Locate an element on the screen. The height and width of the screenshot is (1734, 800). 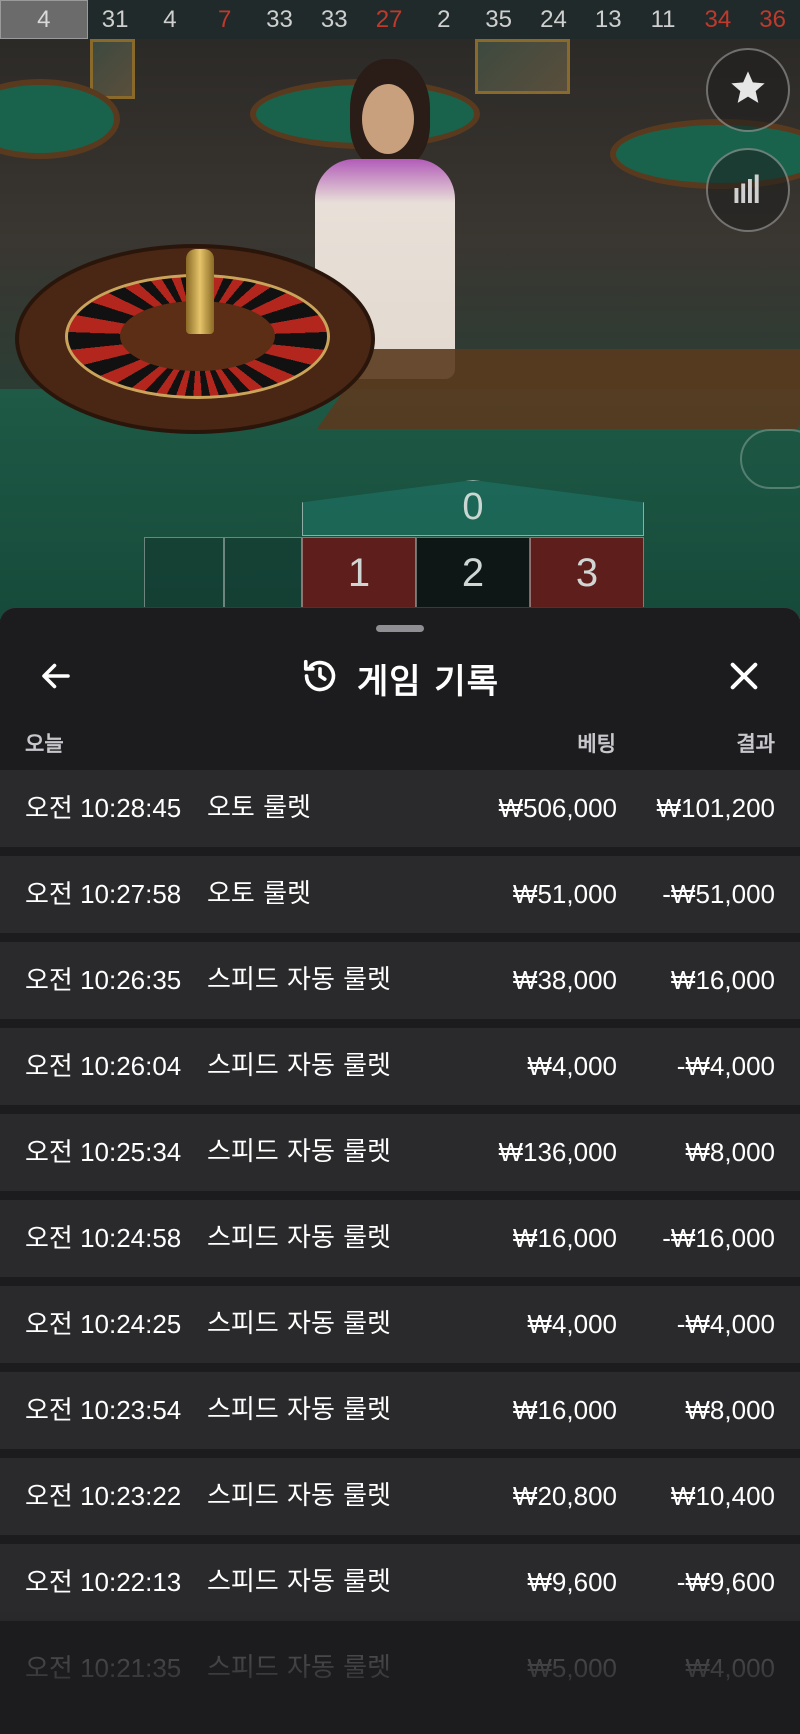
round-time: 오전 10:23:22 is located at coordinates (103, 1496).